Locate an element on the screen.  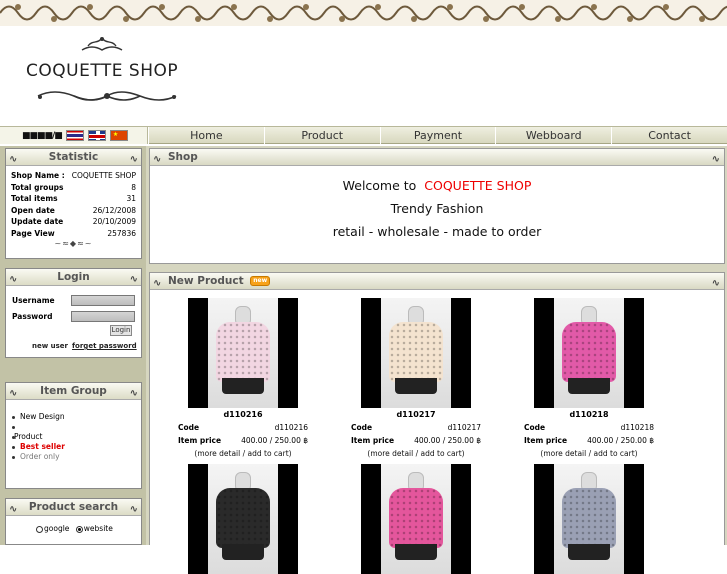
product-code-row: Code d110217 is located at coordinates (416, 427).